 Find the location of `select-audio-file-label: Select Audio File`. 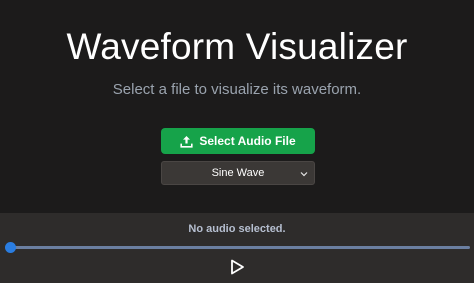

select-audio-file-label: Select Audio File is located at coordinates (247, 141).